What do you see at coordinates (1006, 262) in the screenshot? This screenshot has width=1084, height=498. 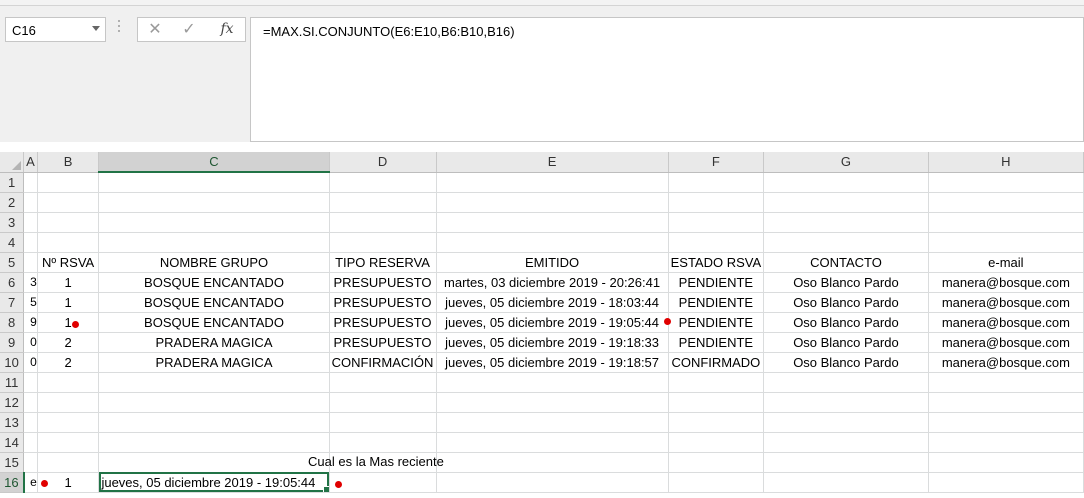 I see `header-cell-email: e-mail` at bounding box center [1006, 262].